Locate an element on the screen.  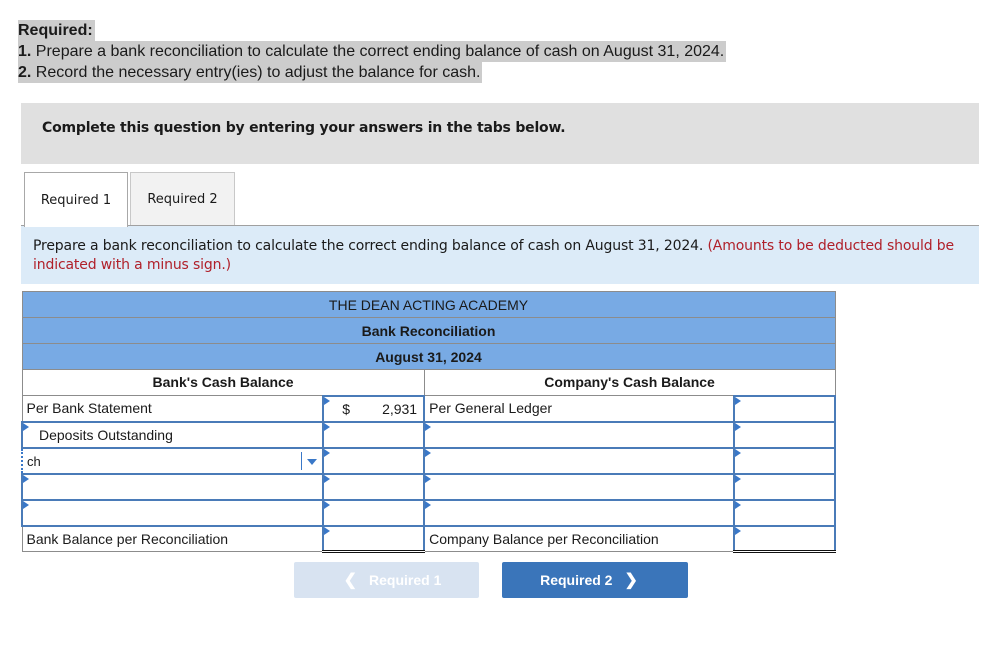
tab-bar: Required 1 Required 2 is located at coordinates (129, 199).